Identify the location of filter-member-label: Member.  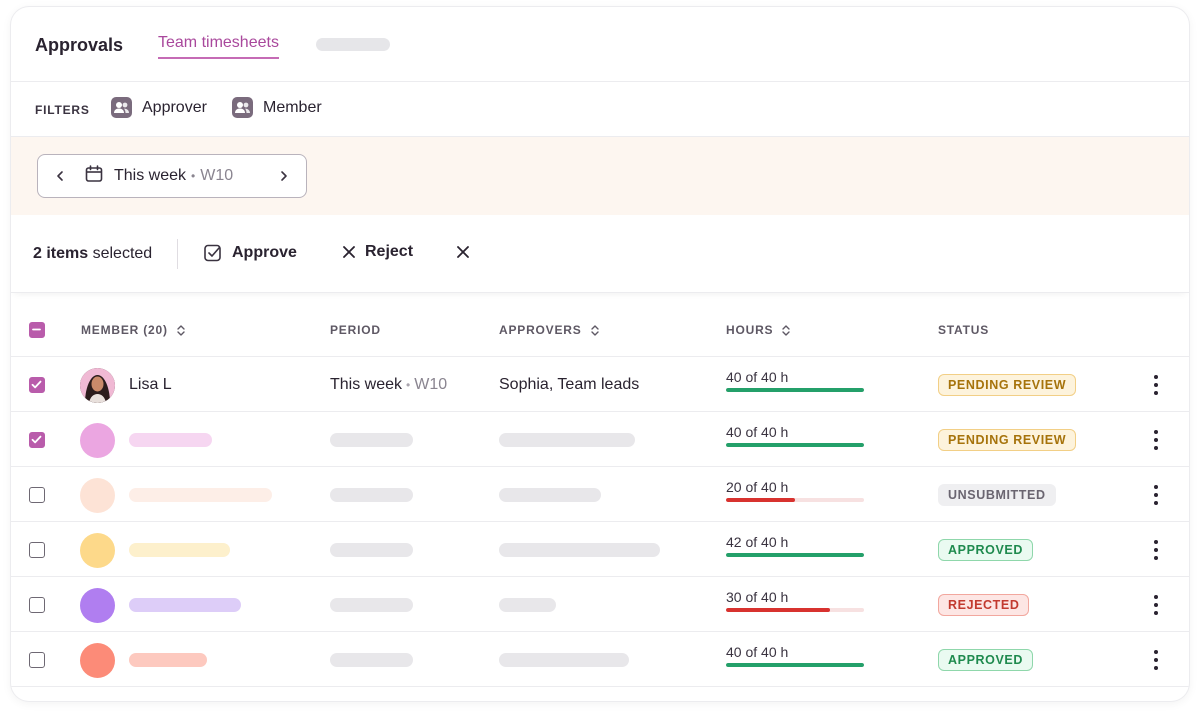
(292, 107).